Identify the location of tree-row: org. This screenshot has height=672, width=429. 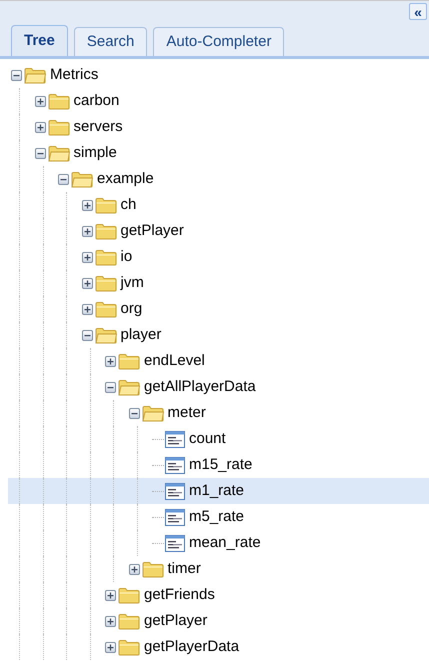
(218, 309).